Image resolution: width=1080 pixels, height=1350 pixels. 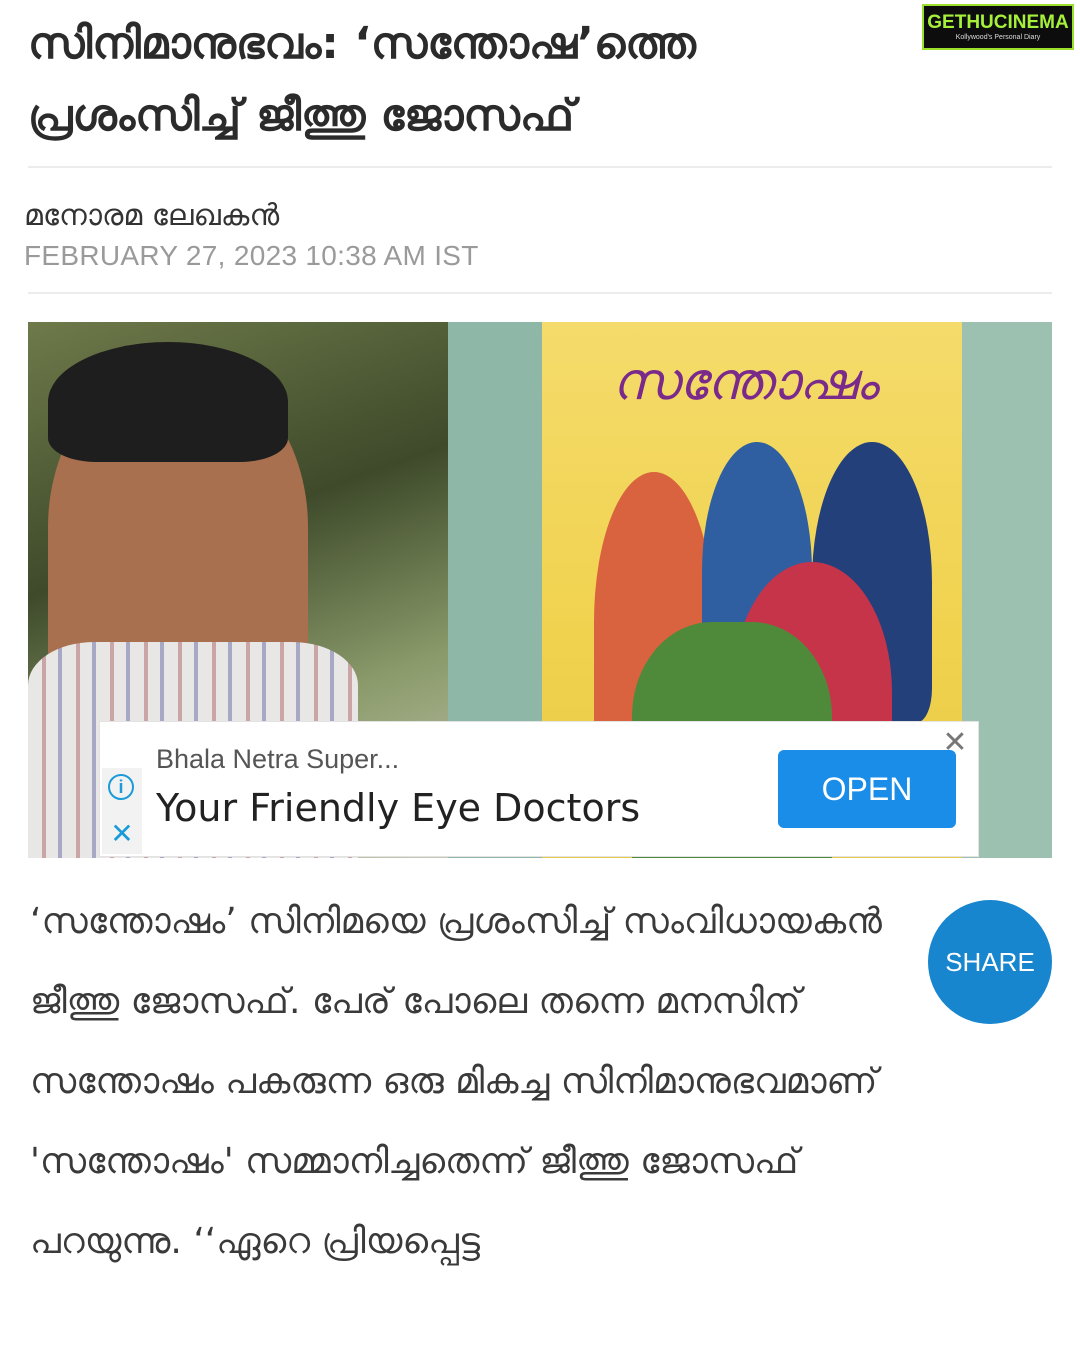 What do you see at coordinates (867, 789) in the screenshot?
I see `ad-open-button: OPEN` at bounding box center [867, 789].